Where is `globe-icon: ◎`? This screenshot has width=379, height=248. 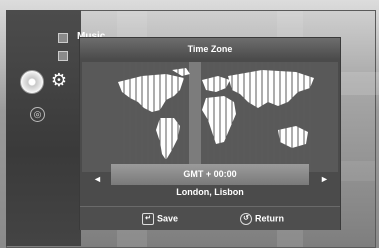
globe-icon: ◎ is located at coordinates (37, 114).